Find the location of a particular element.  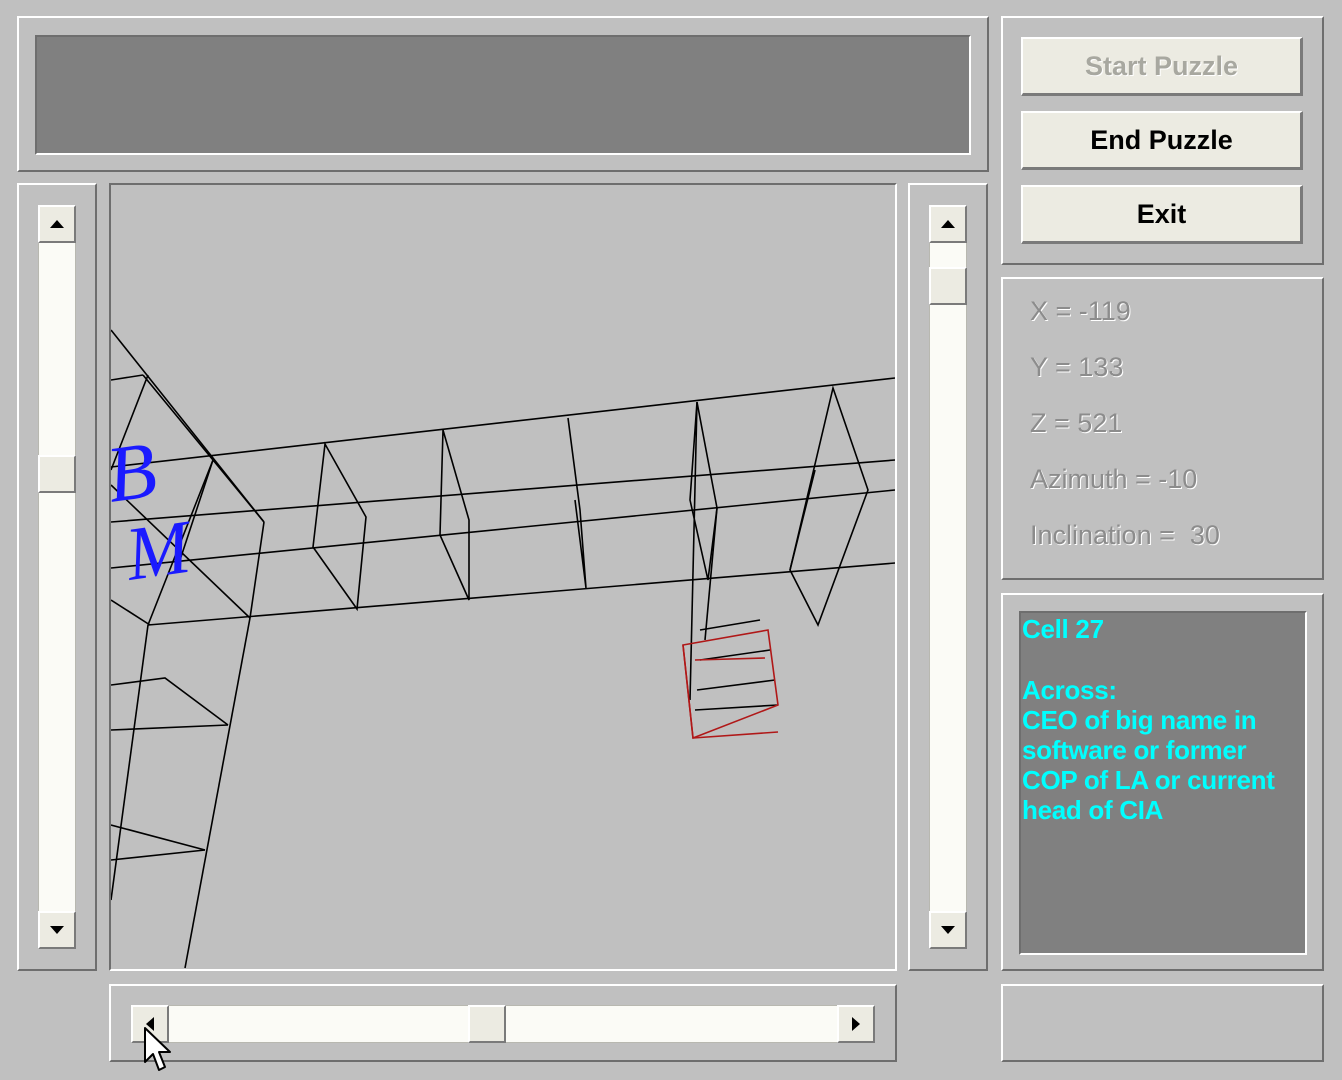

cell-letter: M is located at coordinates (159, 550).